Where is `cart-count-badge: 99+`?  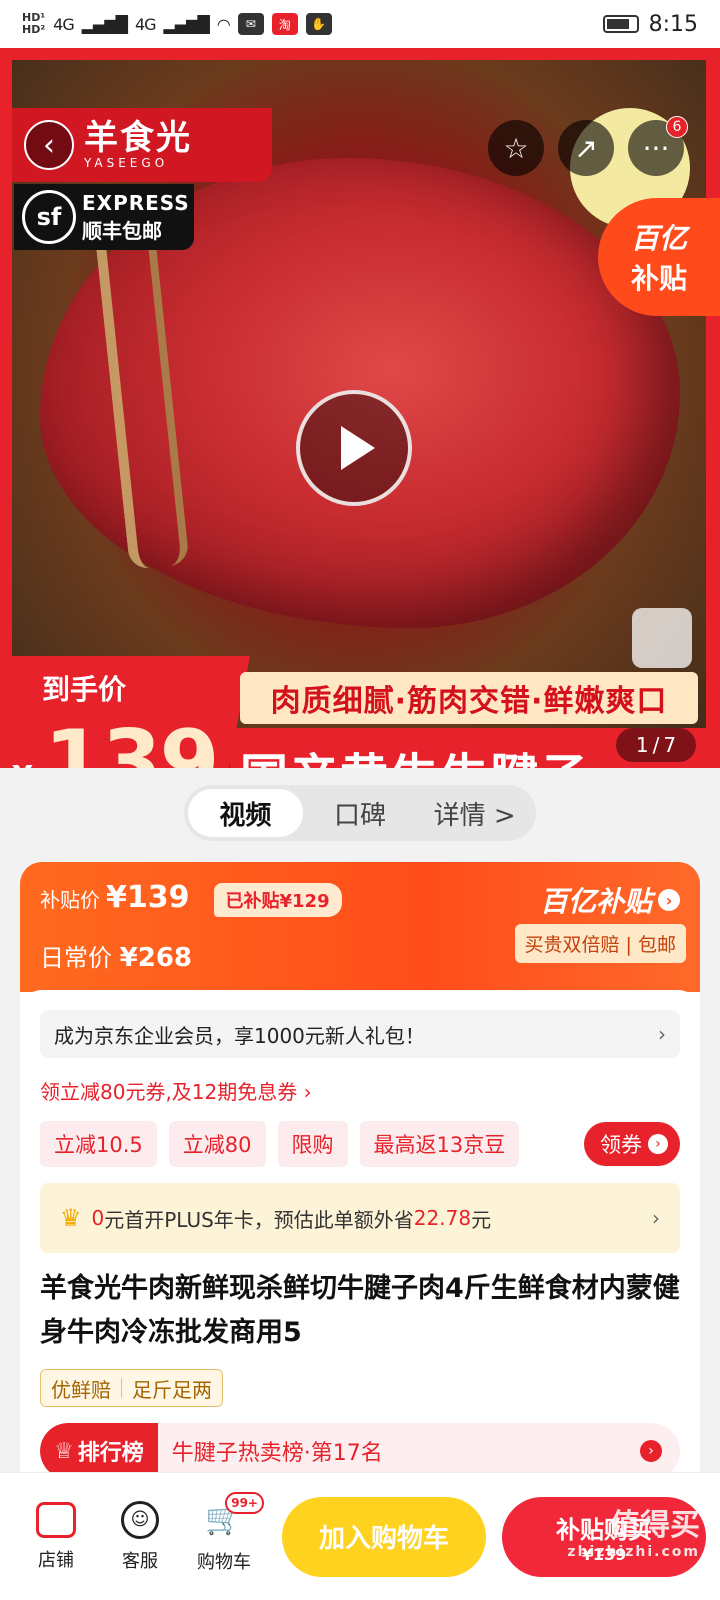 cart-count-badge: 99+ is located at coordinates (244, 1502).